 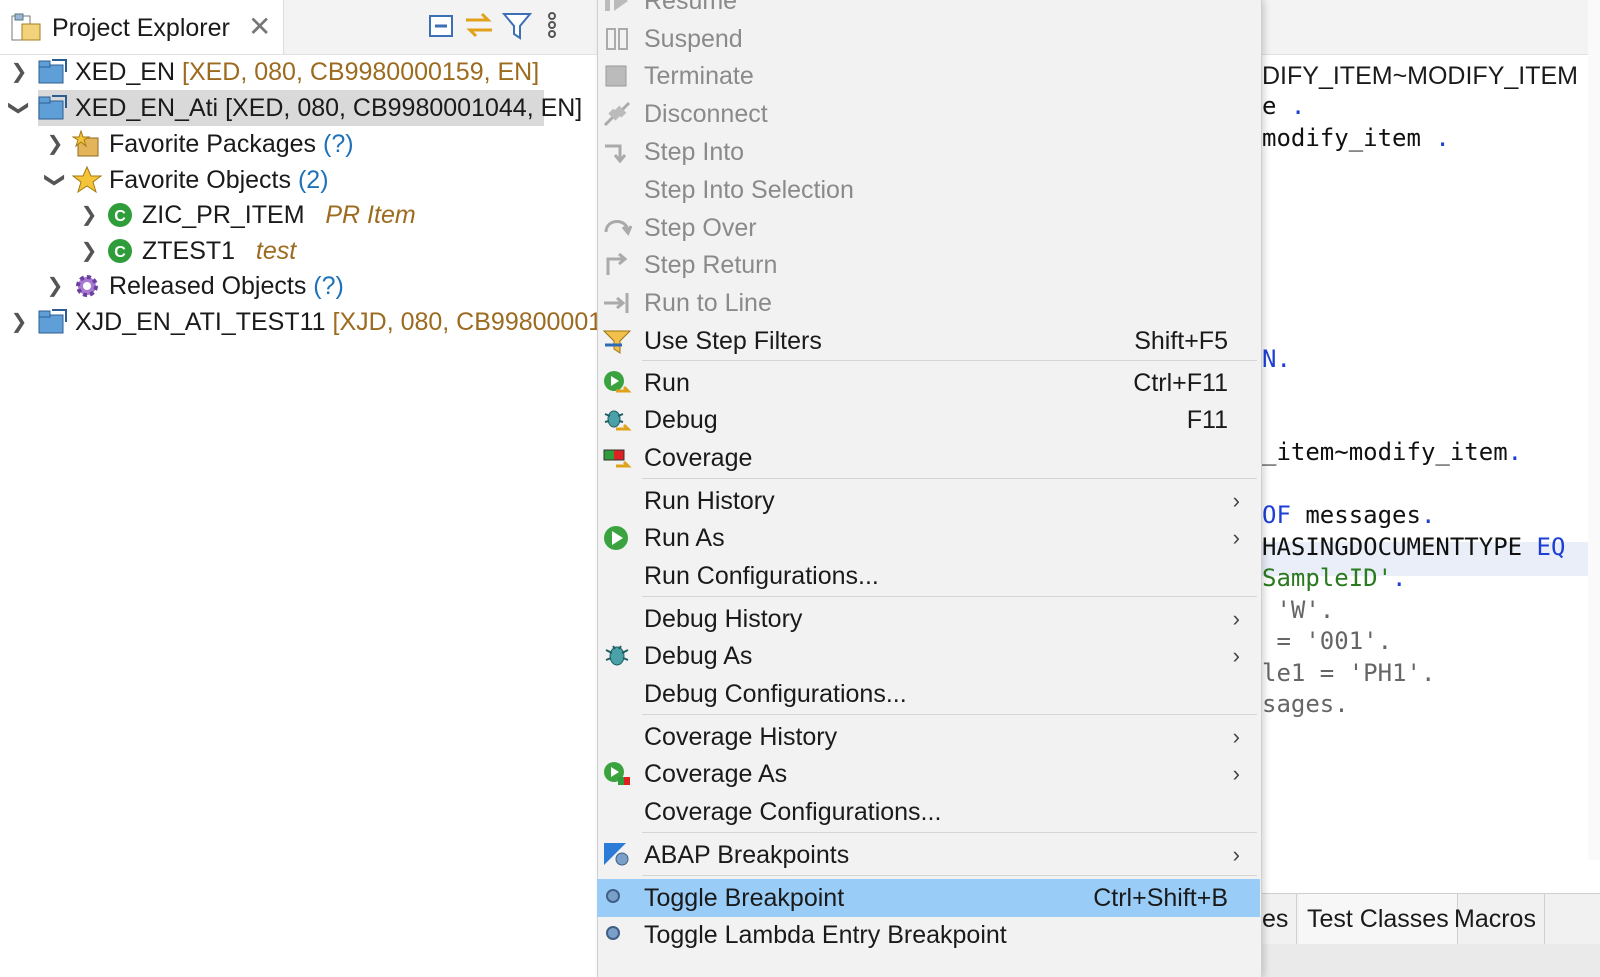 I want to click on tab-test-classes: Test Classes, so click(x=1378, y=919).